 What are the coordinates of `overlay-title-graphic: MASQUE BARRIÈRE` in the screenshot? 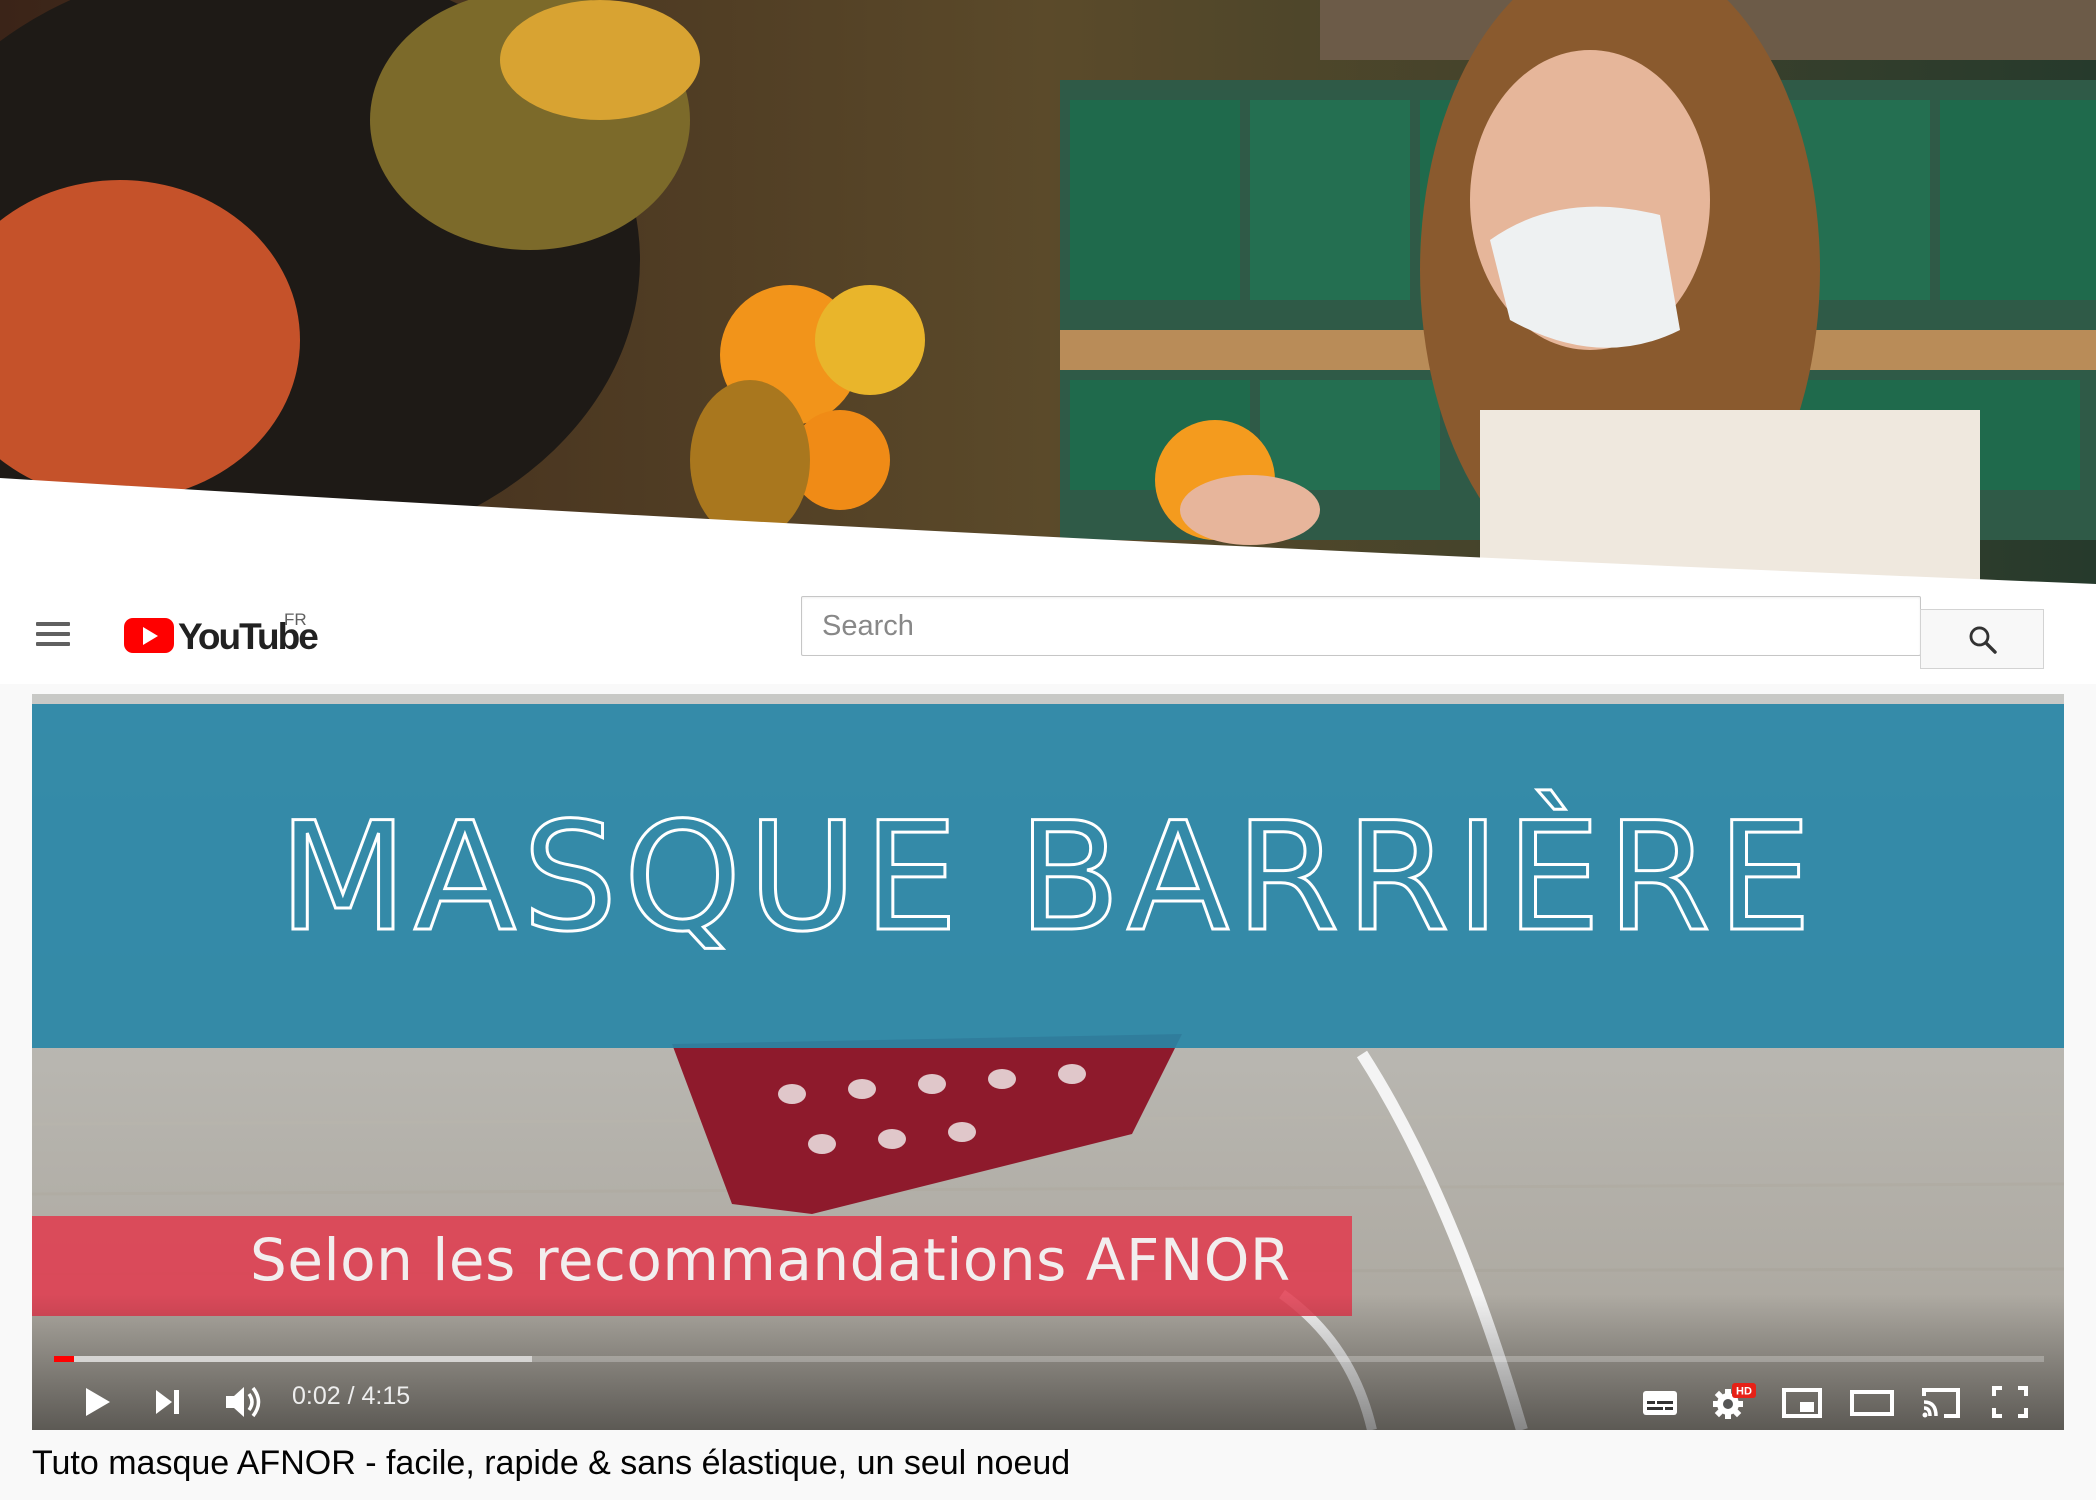 It's located at (1047, 878).